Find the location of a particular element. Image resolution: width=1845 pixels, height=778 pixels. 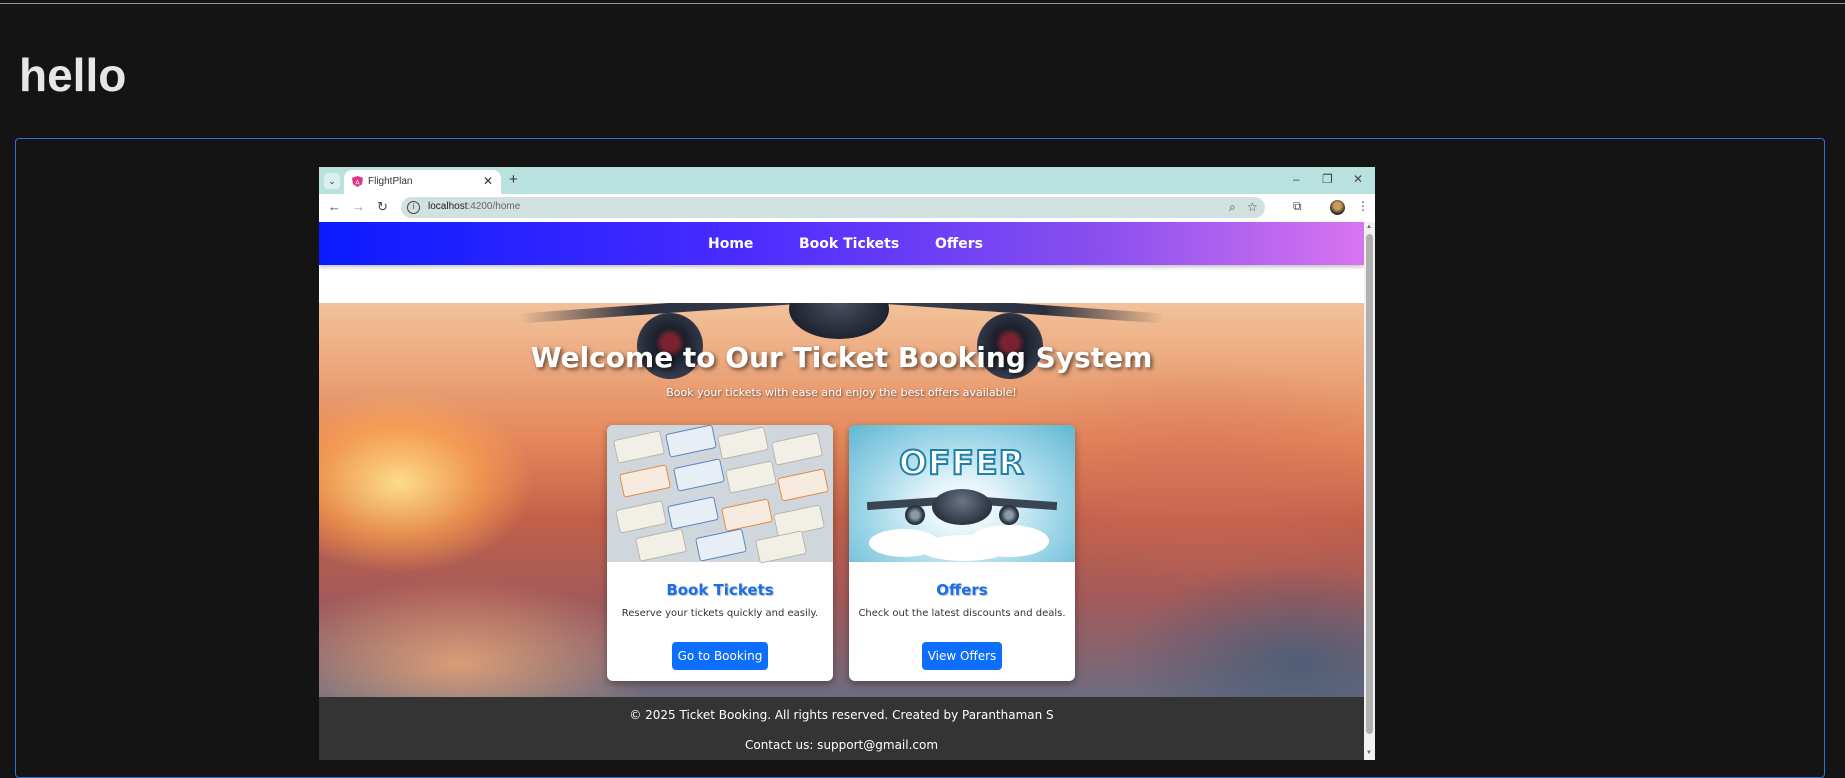

forward-icon: → is located at coordinates (358, 206).